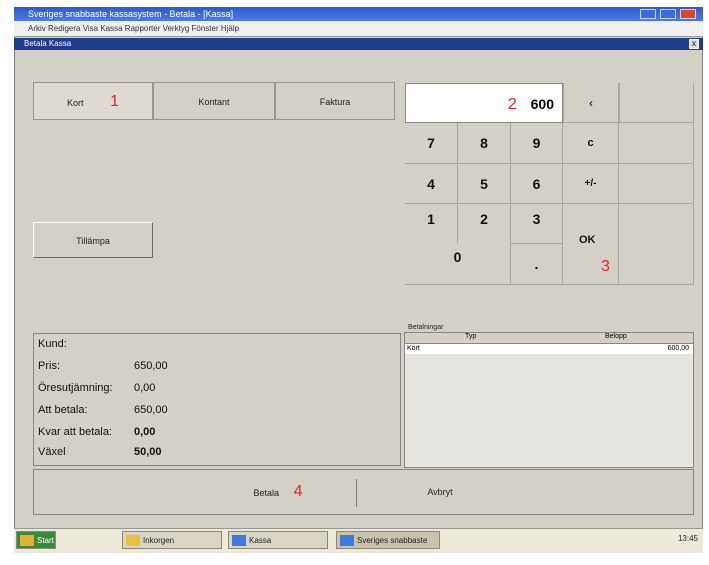 This screenshot has width=709, height=565. Describe the element at coordinates (114, 101) in the screenshot. I see `annotation-1: 1` at that location.